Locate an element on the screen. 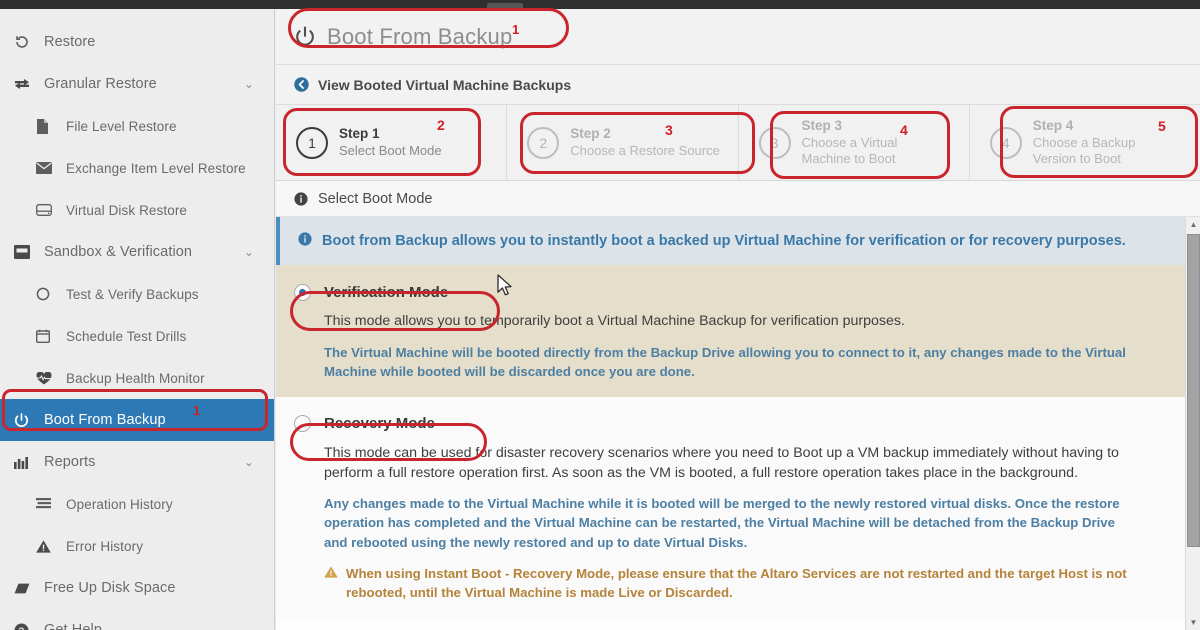  sidebar-item-label: Schedule Test Drills is located at coordinates (126, 336).